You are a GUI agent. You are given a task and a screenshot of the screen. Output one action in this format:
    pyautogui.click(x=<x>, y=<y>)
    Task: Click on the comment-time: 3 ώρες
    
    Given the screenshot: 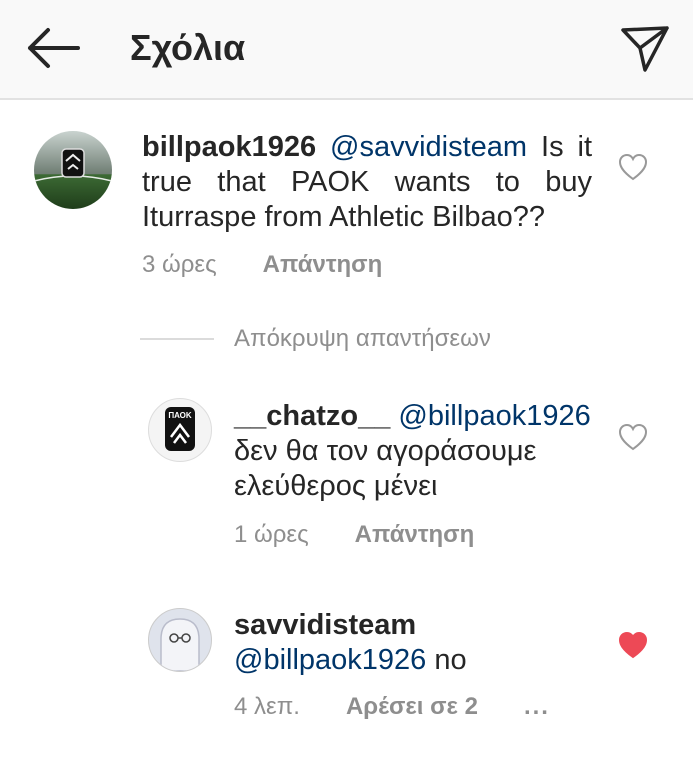 What is the action you would take?
    pyautogui.click(x=179, y=264)
    